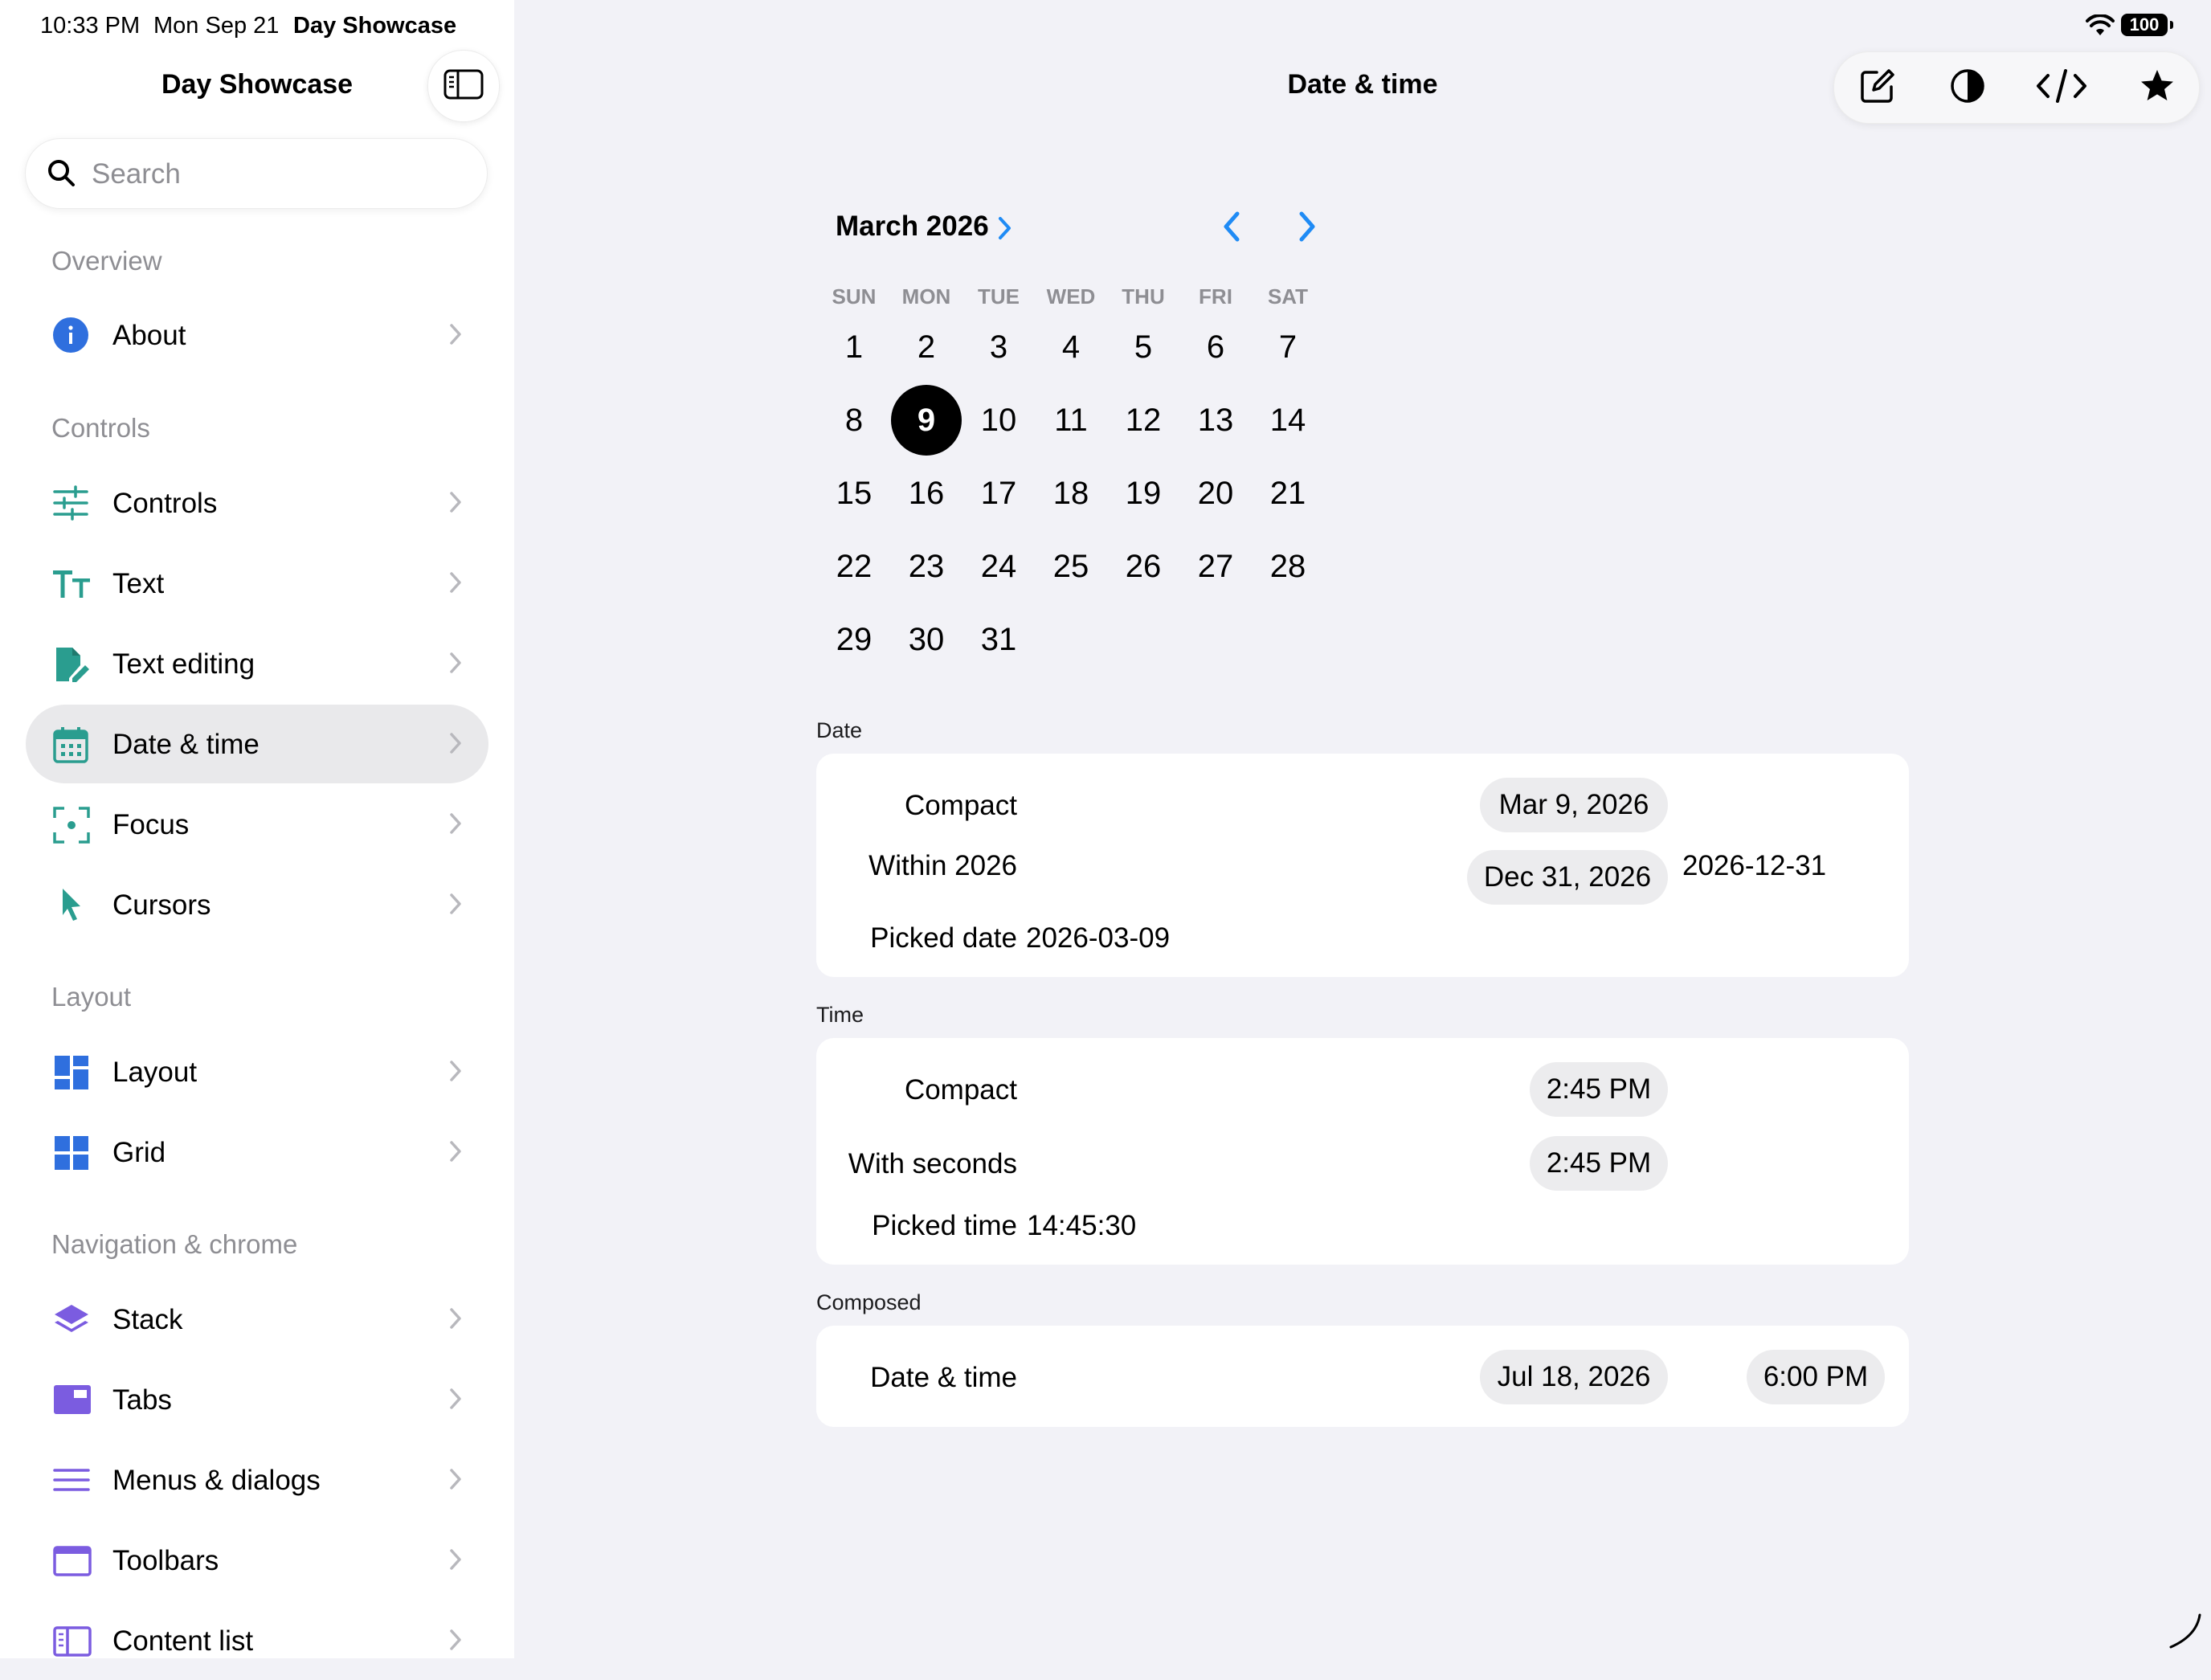  I want to click on calendar-day: 22, so click(854, 566).